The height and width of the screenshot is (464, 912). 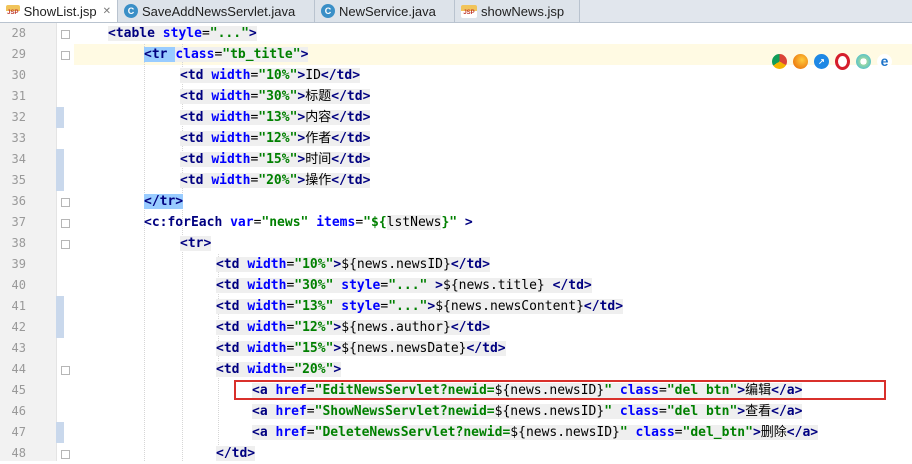 What do you see at coordinates (404, 411) in the screenshot?
I see `code-token: "ShowNewsServlet?newid=` at bounding box center [404, 411].